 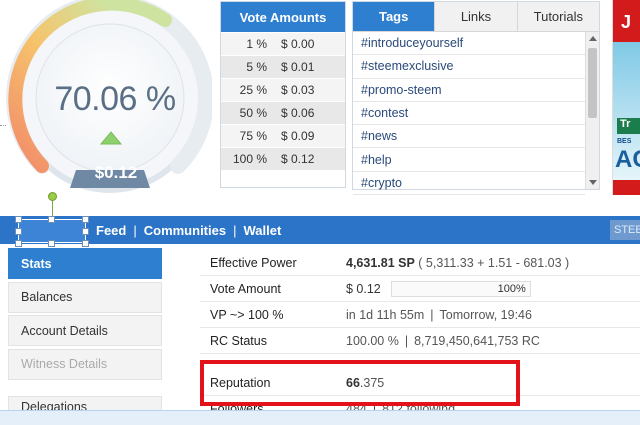 What do you see at coordinates (460, 288) in the screenshot?
I see `vote-weight-slider: 100%` at bounding box center [460, 288].